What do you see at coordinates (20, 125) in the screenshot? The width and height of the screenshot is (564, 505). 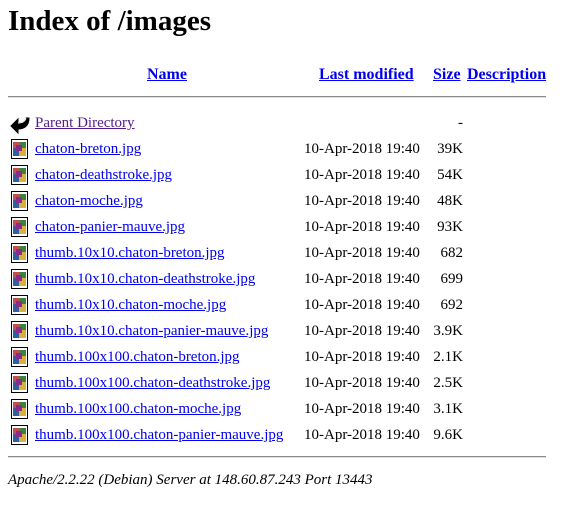 I see `back-arrow-icon` at bounding box center [20, 125].